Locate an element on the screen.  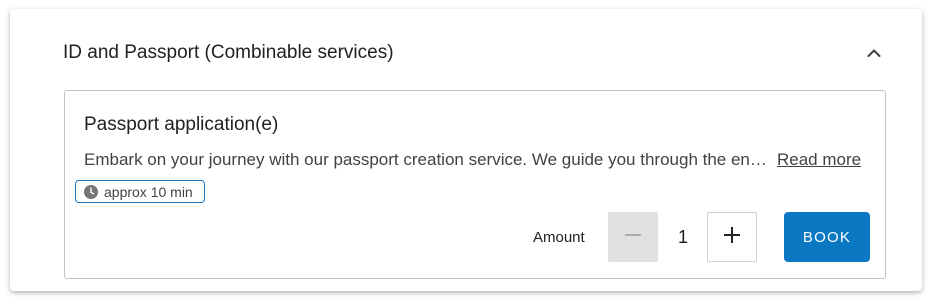
duration-badge: approx 10 min is located at coordinates (140, 191).